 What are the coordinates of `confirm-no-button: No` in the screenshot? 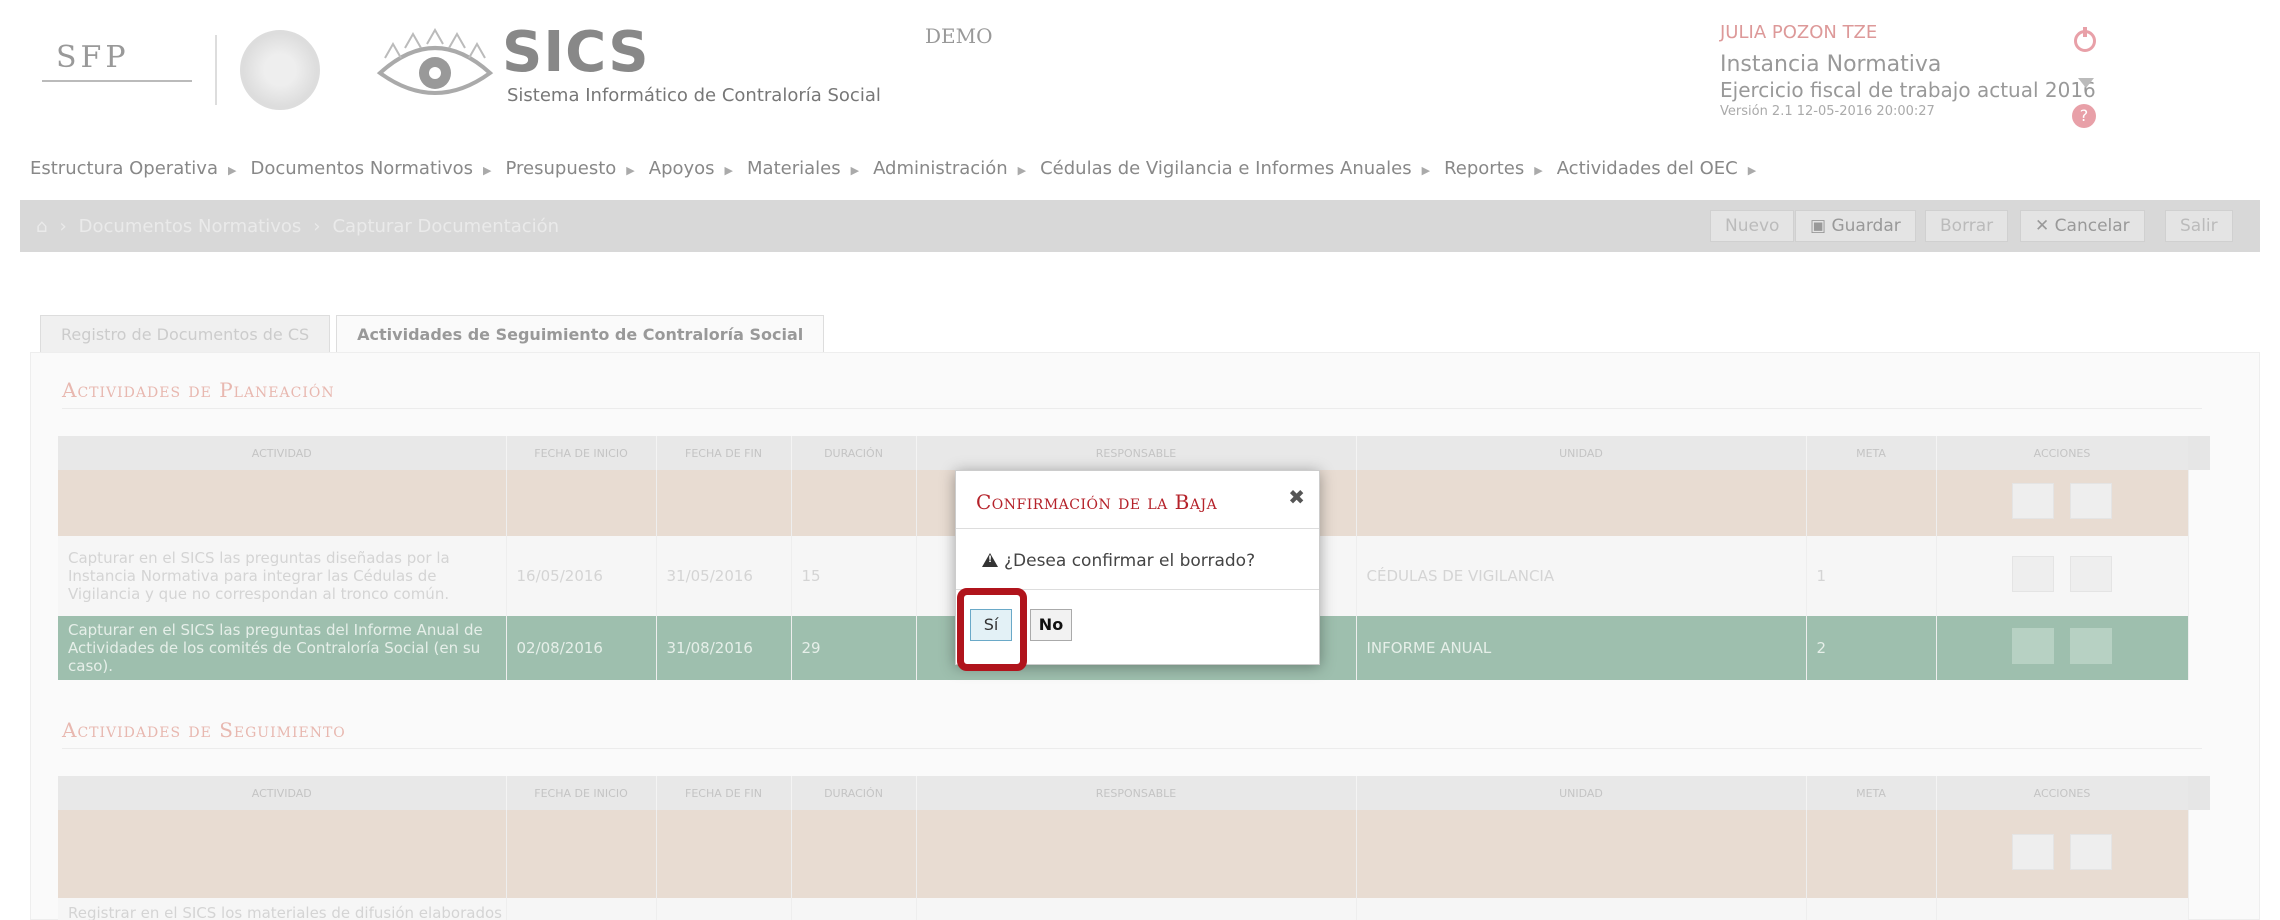 It's located at (1051, 625).